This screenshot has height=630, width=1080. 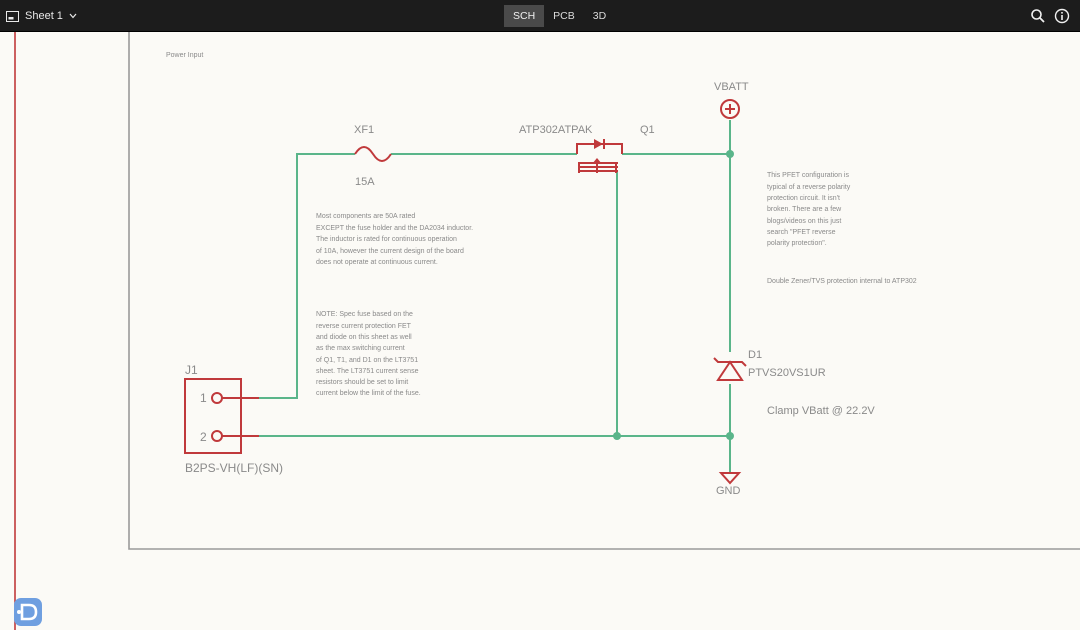 I want to click on mosfet-body-diode, so click(x=598, y=144).